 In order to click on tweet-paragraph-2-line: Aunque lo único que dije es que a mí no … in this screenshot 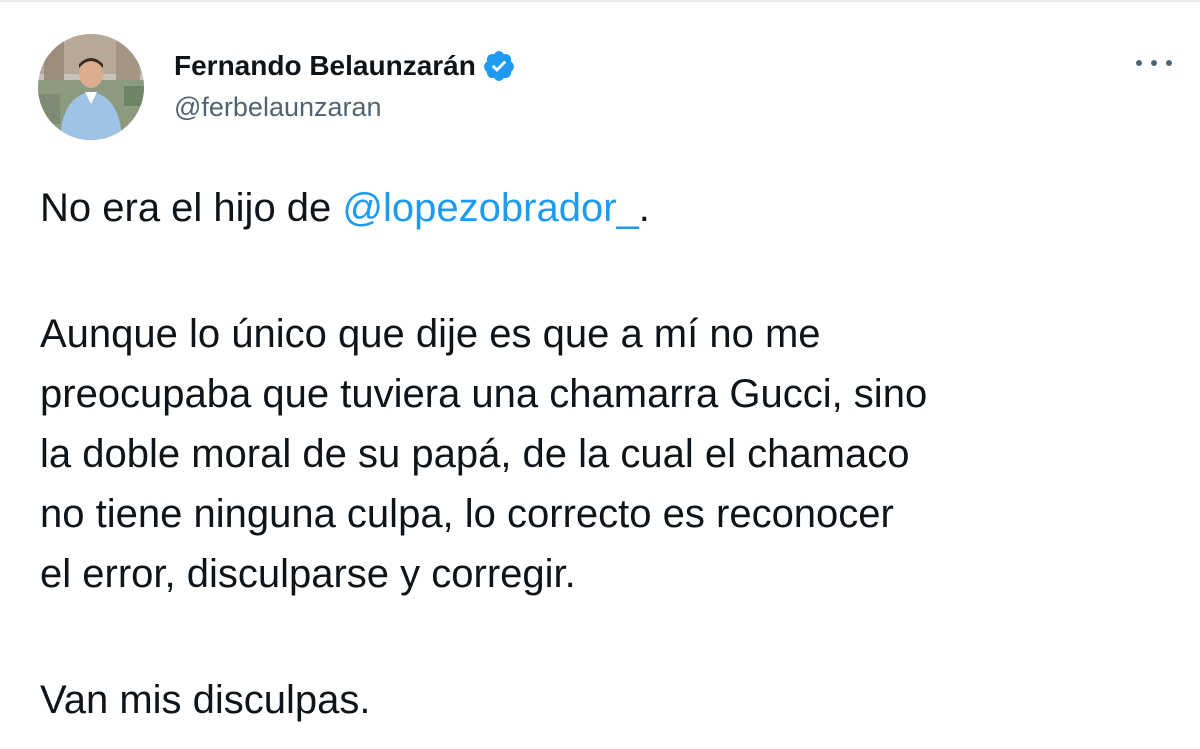, I will do `click(430, 334)`.